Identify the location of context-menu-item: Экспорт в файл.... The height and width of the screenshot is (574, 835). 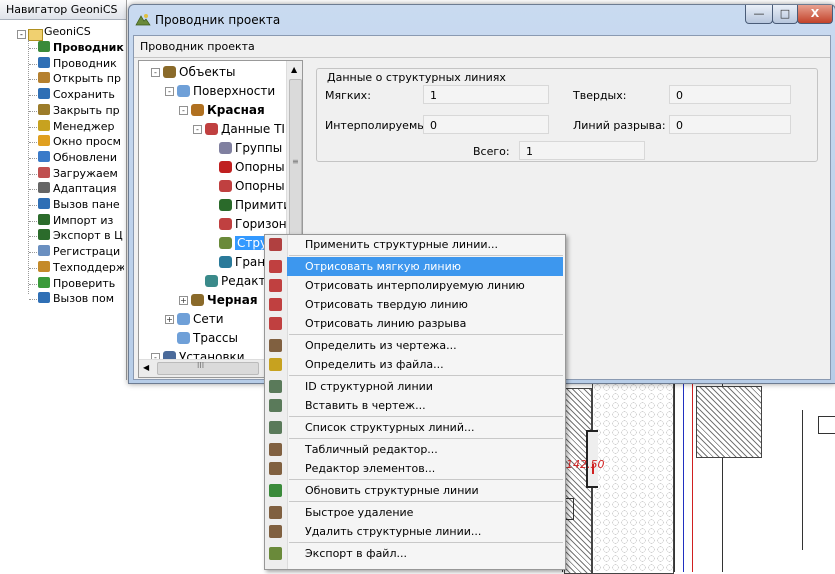
(415, 553).